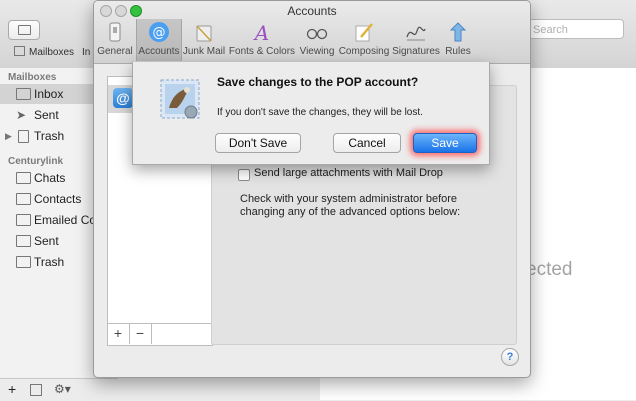 The image size is (636, 401). What do you see at coordinates (317, 34) in the screenshot?
I see `glasses-icon` at bounding box center [317, 34].